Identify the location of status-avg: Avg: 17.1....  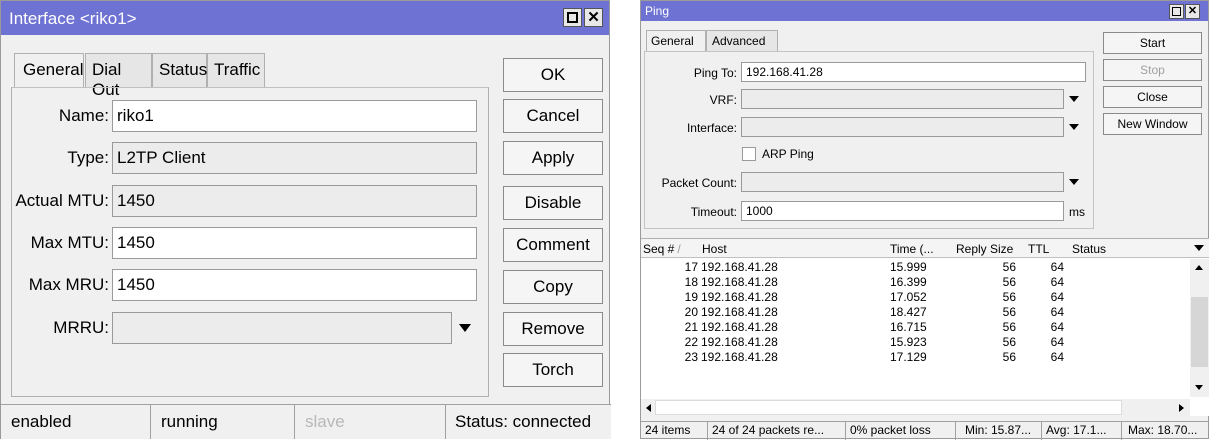
(1082, 431).